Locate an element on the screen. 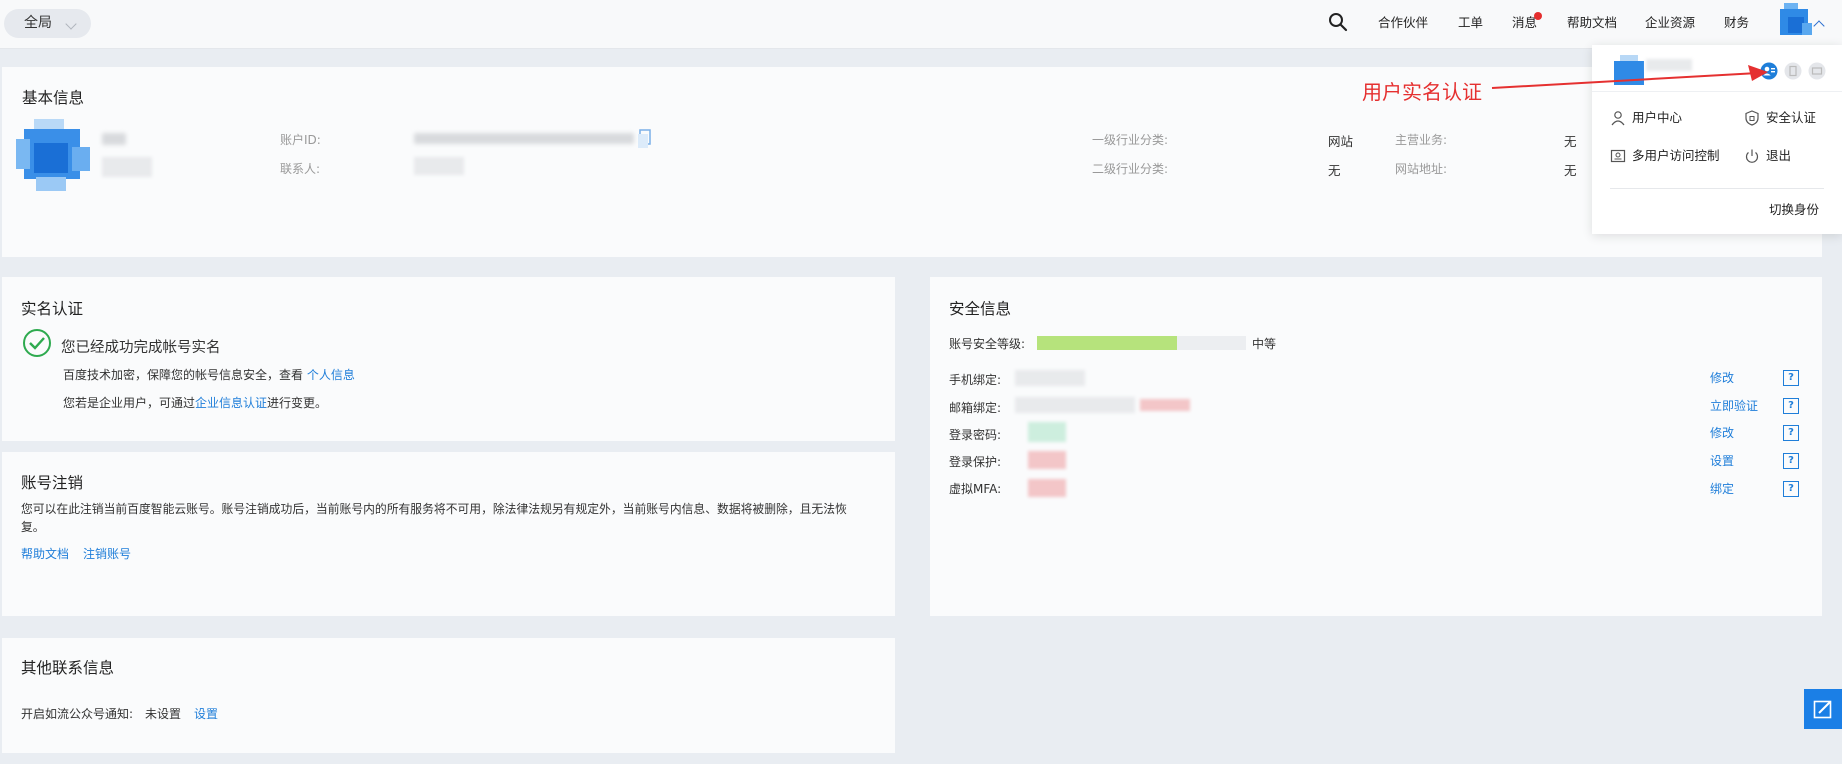 Image resolution: width=1842 pixels, height=764 pixels. email-binding-label: 邮箱绑定: is located at coordinates (975, 408).